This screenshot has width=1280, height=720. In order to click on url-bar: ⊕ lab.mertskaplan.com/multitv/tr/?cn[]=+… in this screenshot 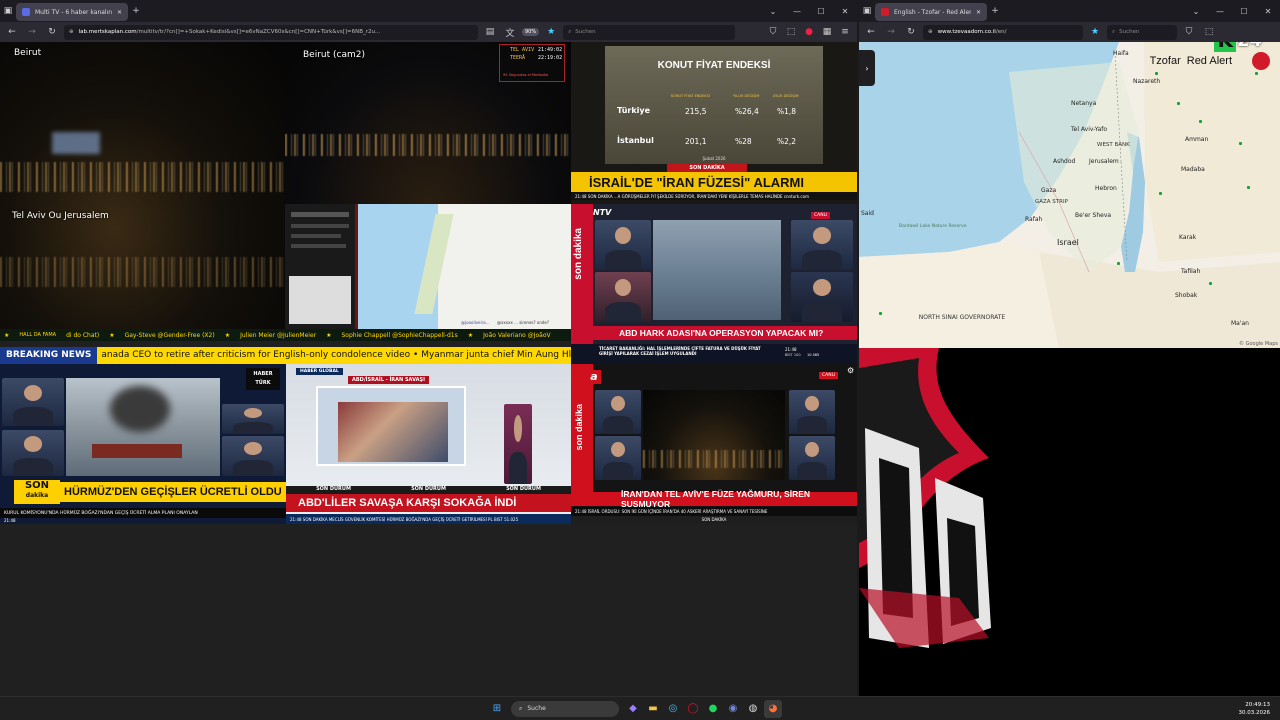, I will do `click(271, 32)`.